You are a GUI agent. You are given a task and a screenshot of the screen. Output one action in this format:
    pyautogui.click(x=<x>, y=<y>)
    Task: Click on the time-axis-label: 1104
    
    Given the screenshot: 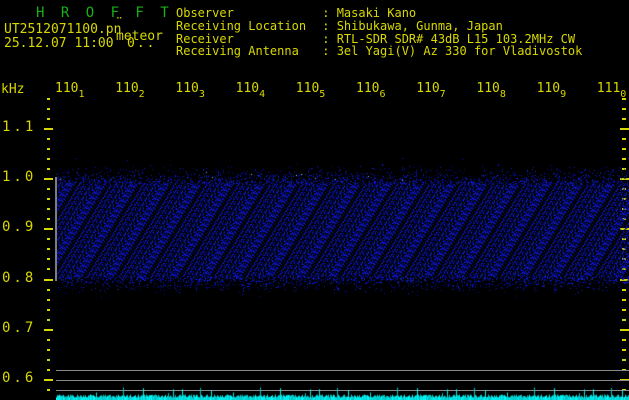 What is the action you would take?
    pyautogui.click(x=250, y=90)
    